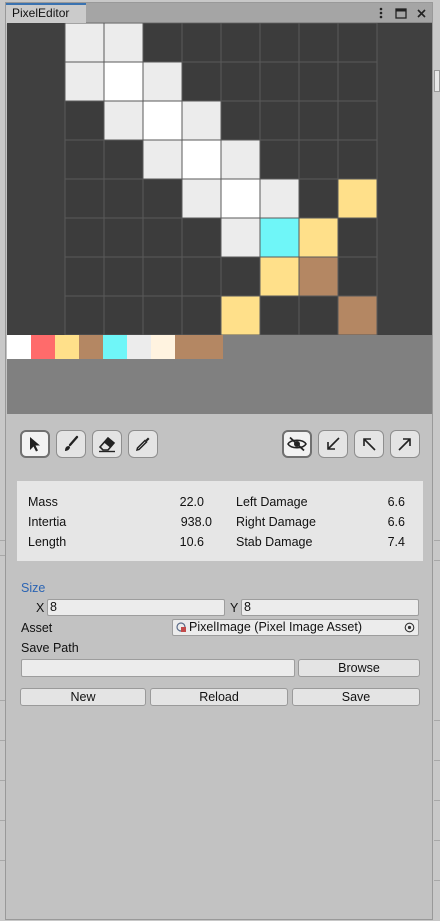  I want to click on arrow-up-right-button, so click(405, 444).